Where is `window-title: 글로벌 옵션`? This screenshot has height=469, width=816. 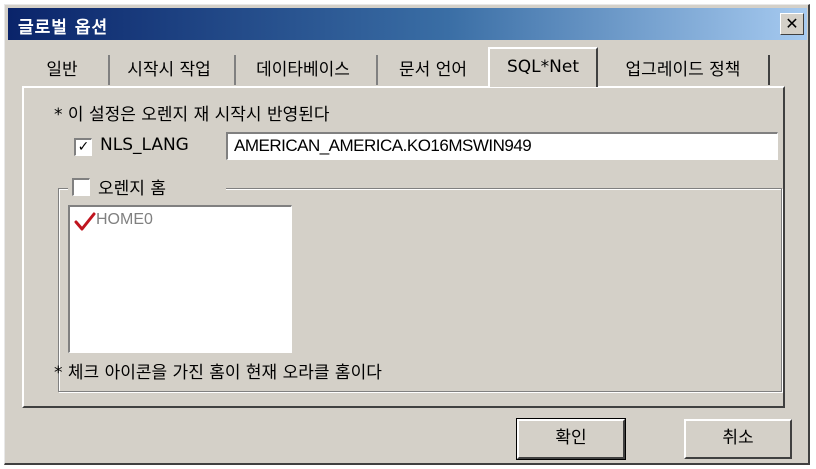 window-title: 글로벌 옵션 is located at coordinates (63, 28).